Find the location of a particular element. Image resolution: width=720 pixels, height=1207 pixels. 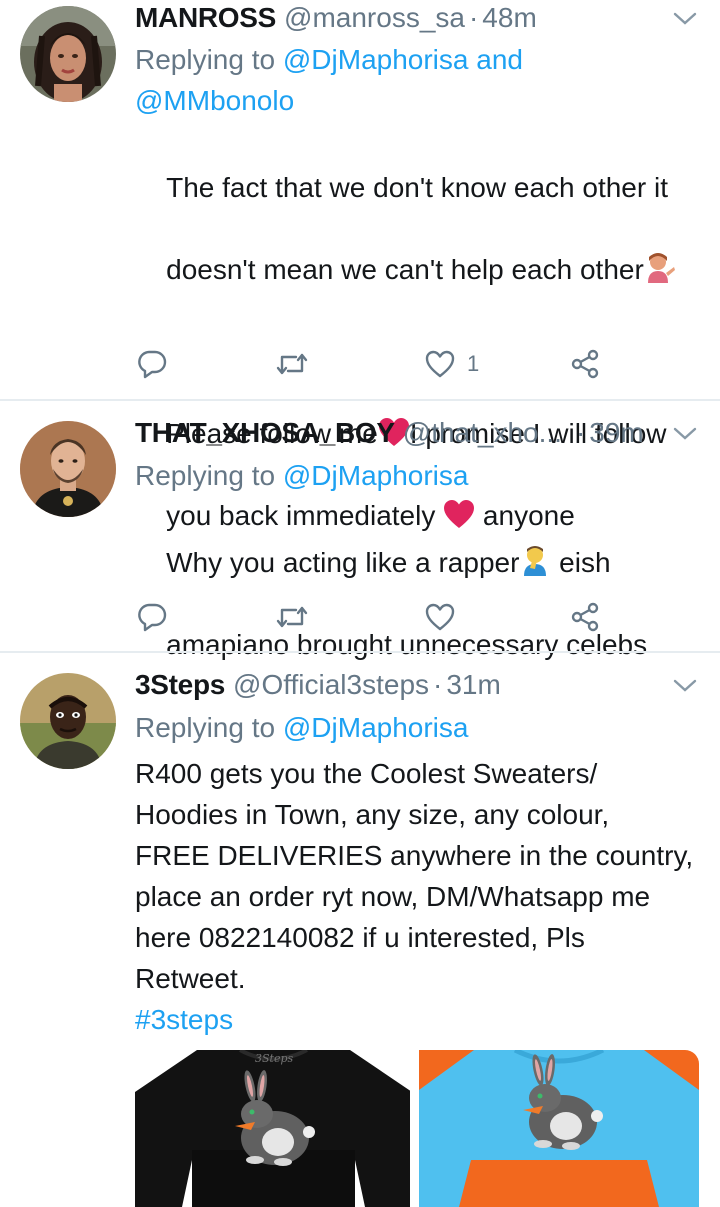

man-facepalming-emoji-icon is located at coordinates (535, 561).